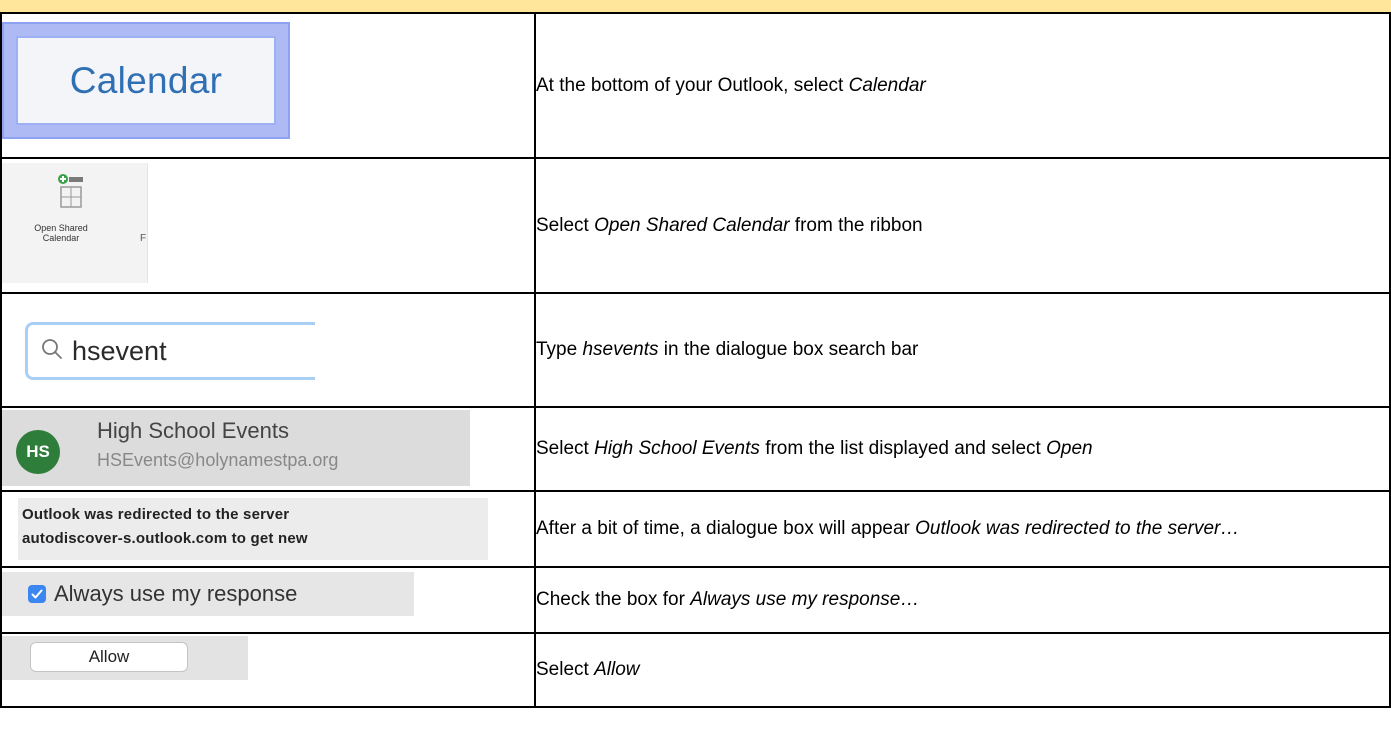 The image size is (1391, 752). I want to click on step-2-text-after: from the ribbon, so click(856, 225).